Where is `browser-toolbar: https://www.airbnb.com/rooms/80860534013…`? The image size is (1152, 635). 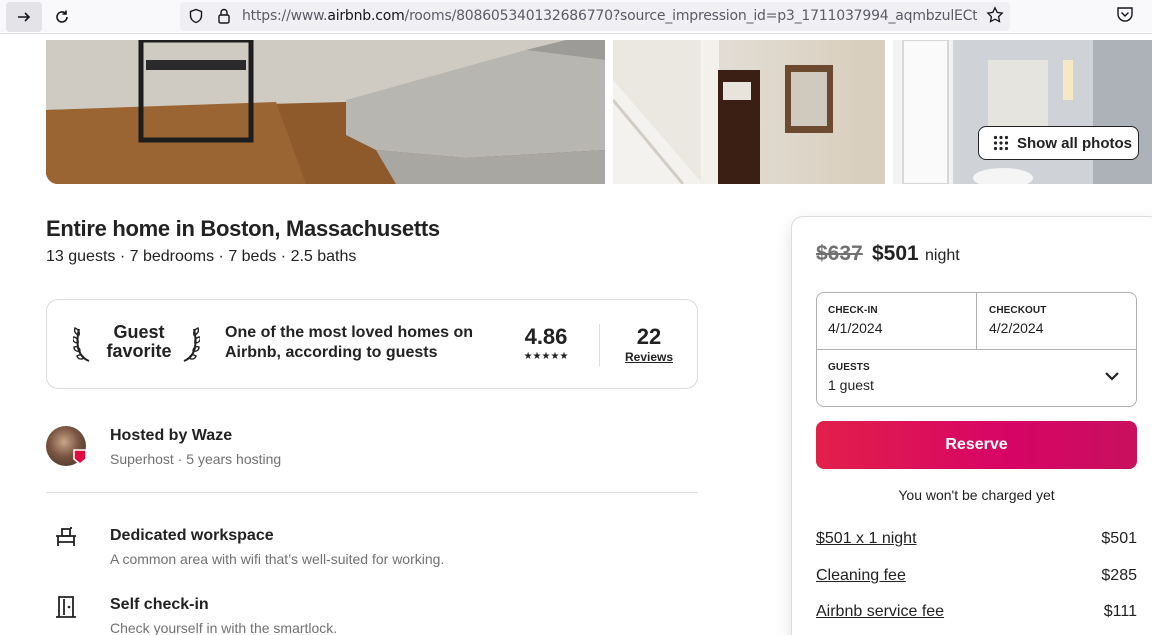
browser-toolbar: https://www.airbnb.com/rooms/80860534013… is located at coordinates (576, 17).